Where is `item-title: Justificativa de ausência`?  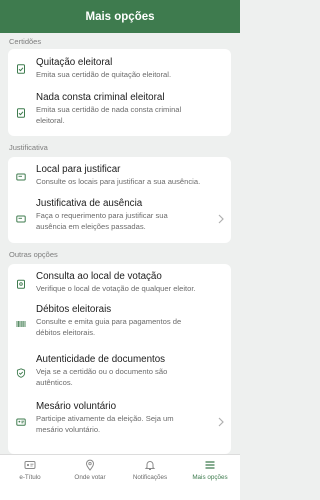
item-title: Justificativa de ausência is located at coordinates (89, 203).